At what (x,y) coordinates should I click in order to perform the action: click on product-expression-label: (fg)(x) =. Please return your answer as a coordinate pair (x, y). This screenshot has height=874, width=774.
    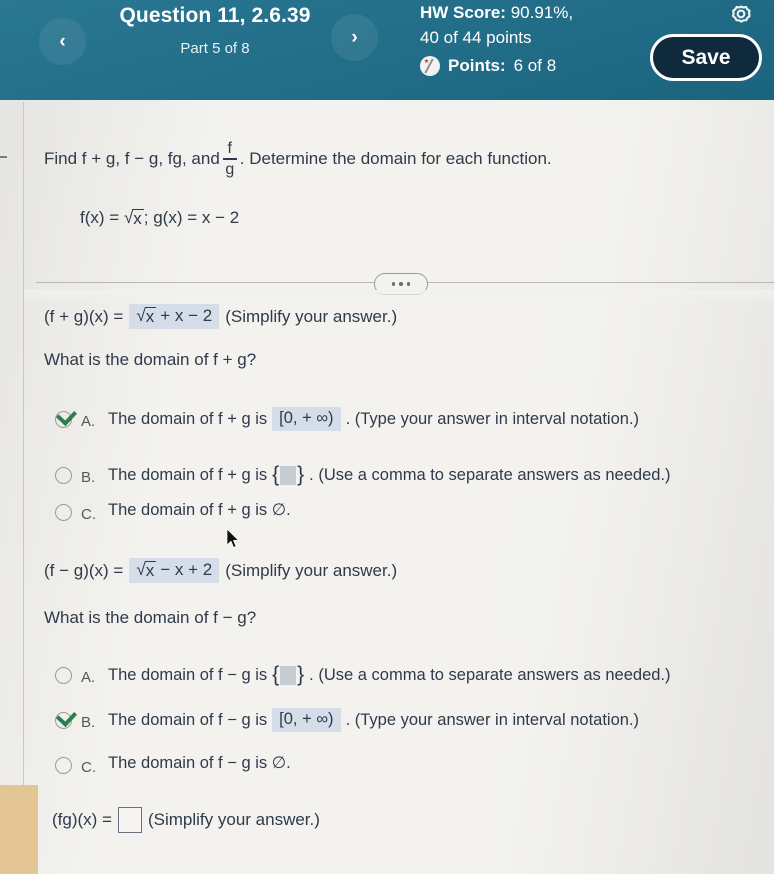
    Looking at the image, I should click on (82, 819).